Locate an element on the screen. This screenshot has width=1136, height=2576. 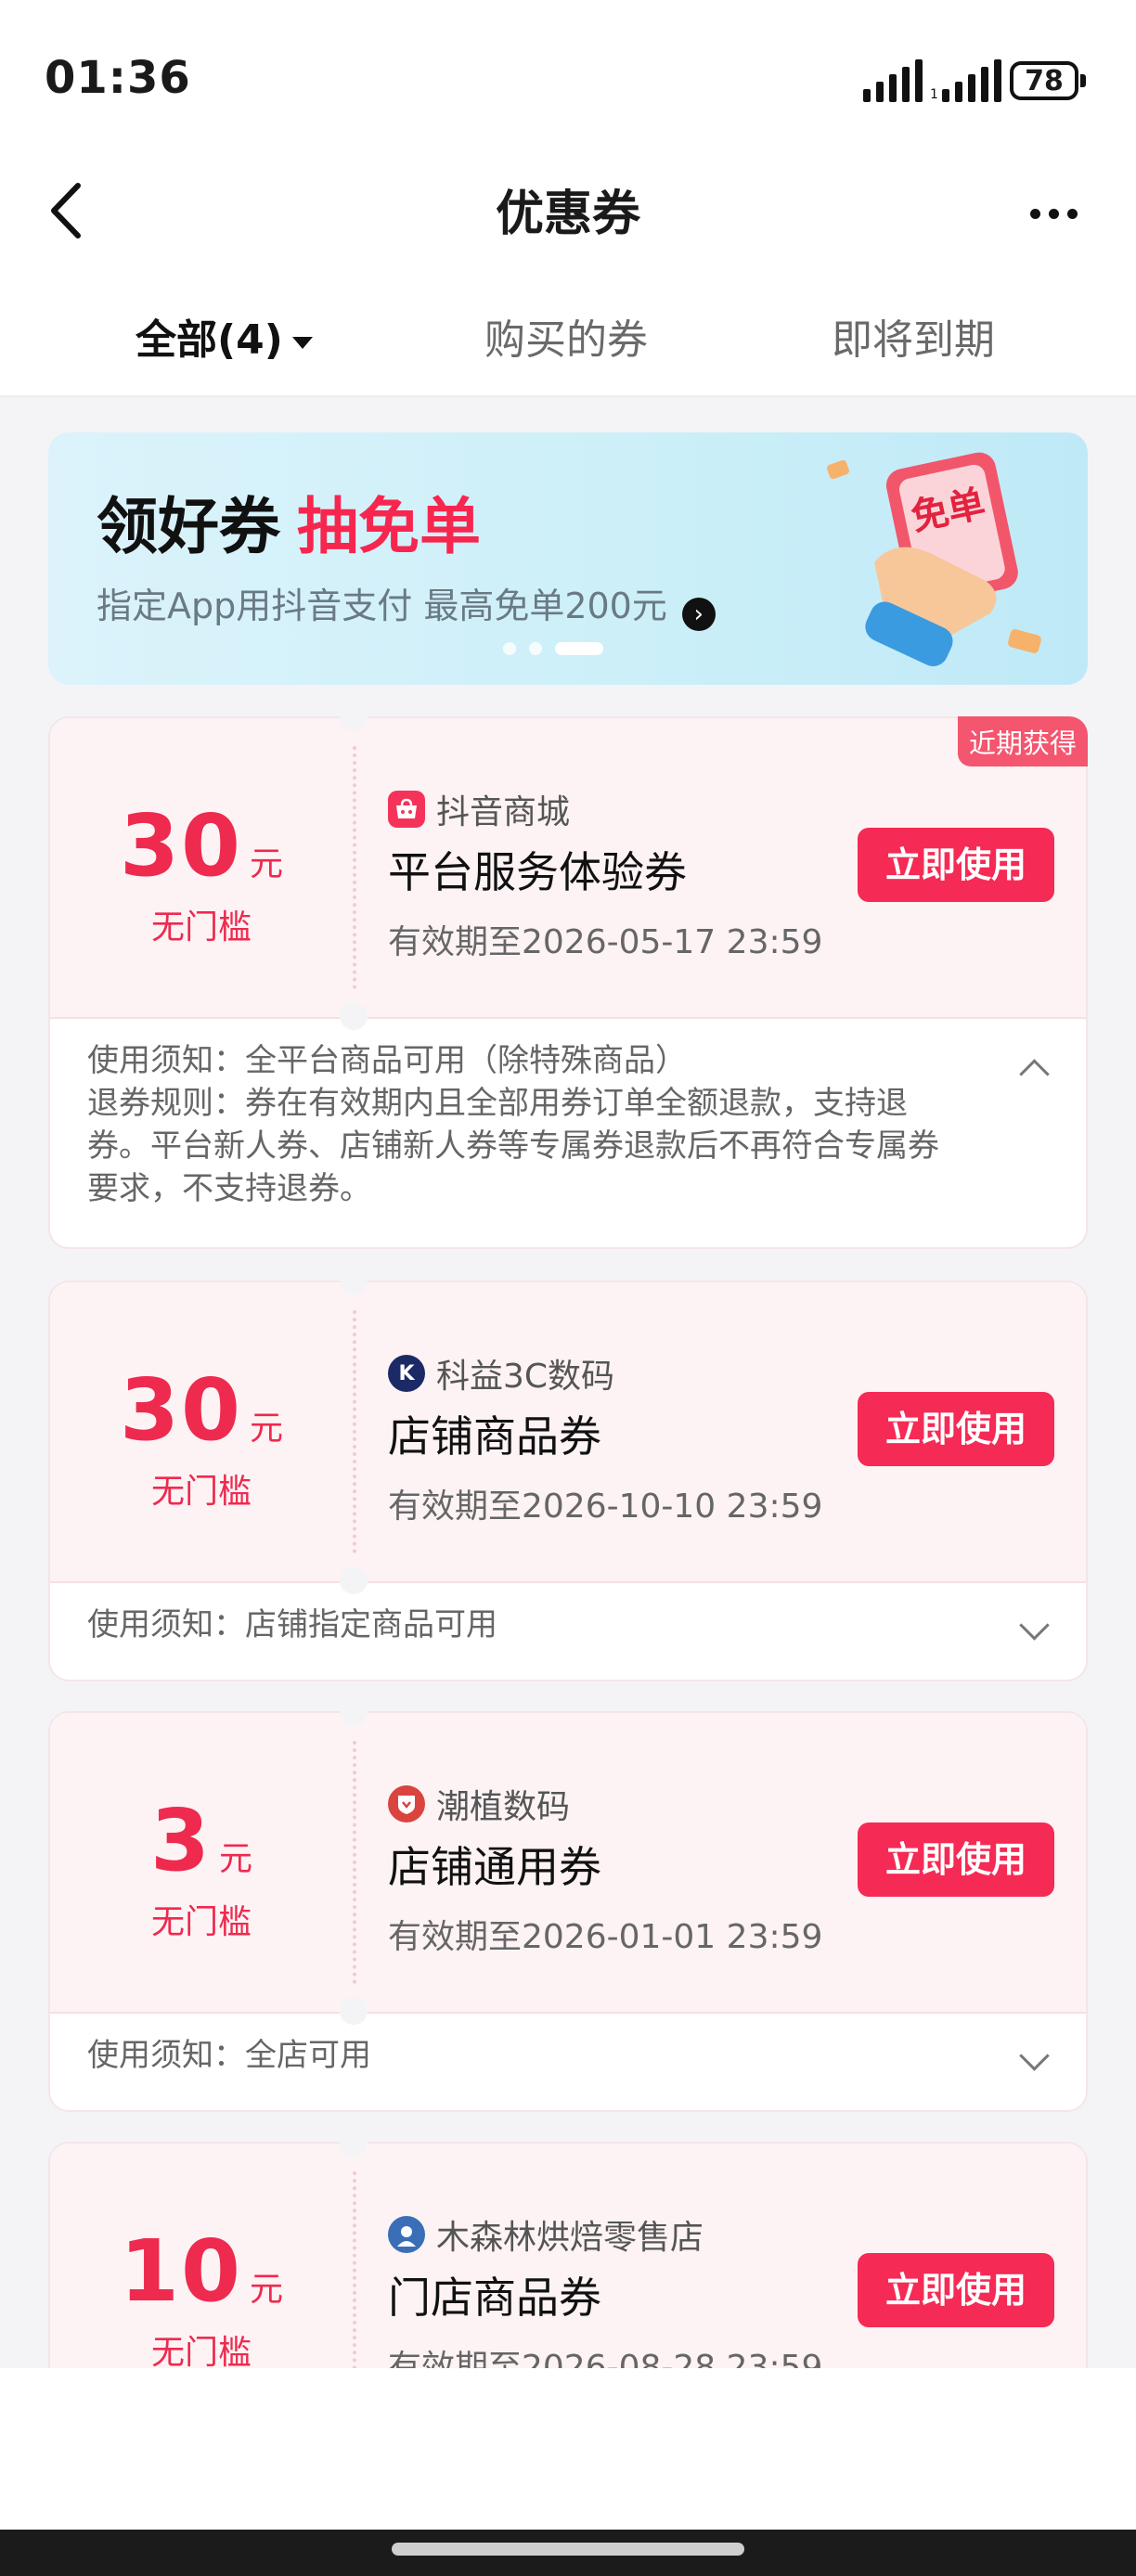
shop-logo-icon: K is located at coordinates (406, 1373).